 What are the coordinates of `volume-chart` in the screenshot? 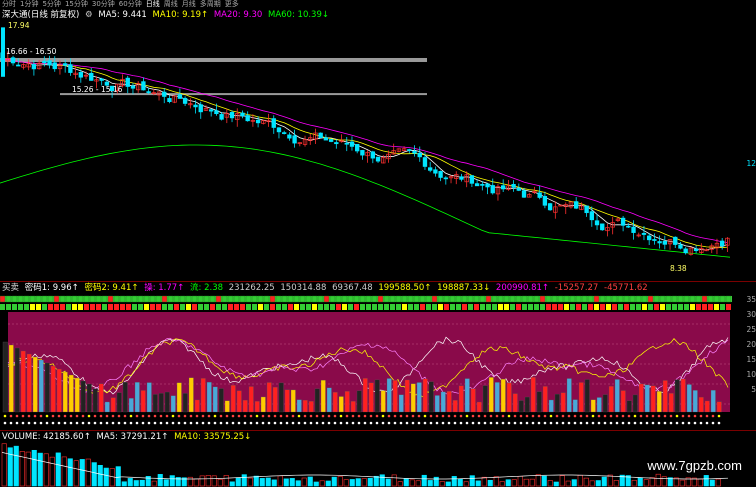 It's located at (370, 464).